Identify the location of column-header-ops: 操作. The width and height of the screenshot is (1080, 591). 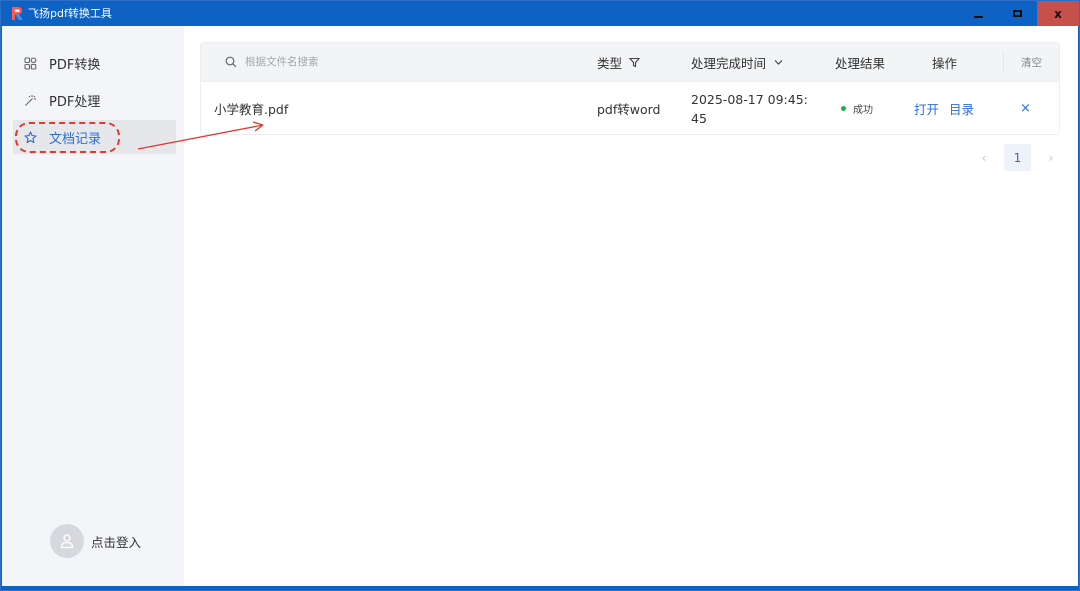
(944, 62).